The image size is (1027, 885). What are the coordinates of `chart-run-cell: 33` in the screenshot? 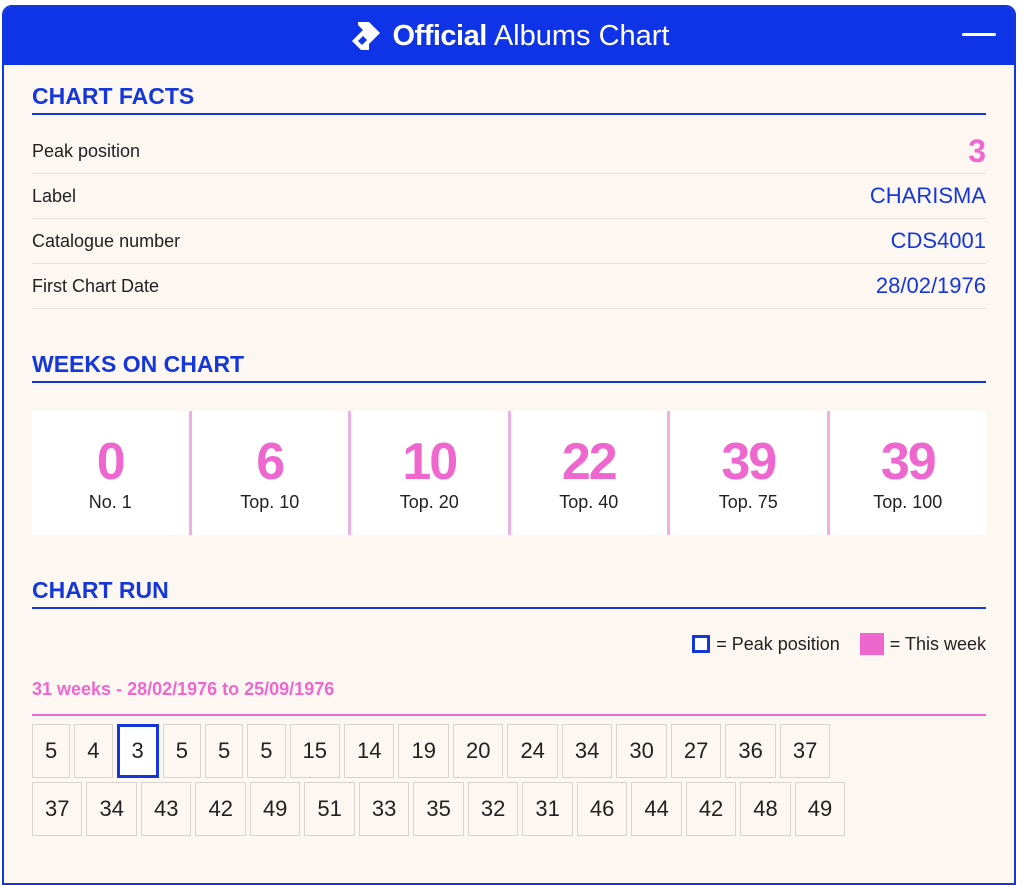 It's located at (384, 809).